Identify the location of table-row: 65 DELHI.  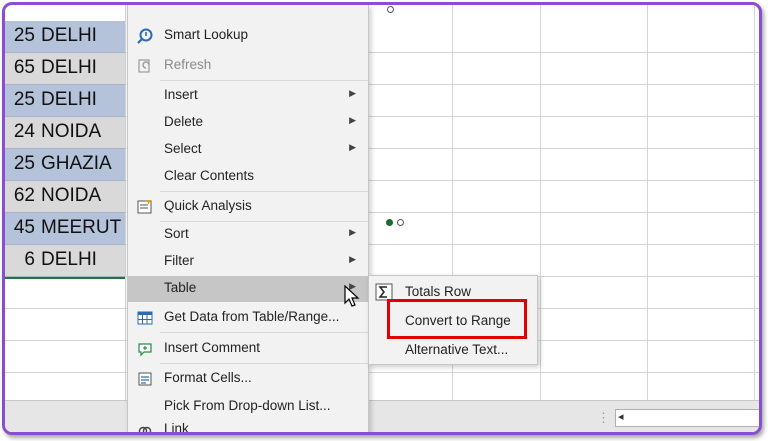
(65, 69).